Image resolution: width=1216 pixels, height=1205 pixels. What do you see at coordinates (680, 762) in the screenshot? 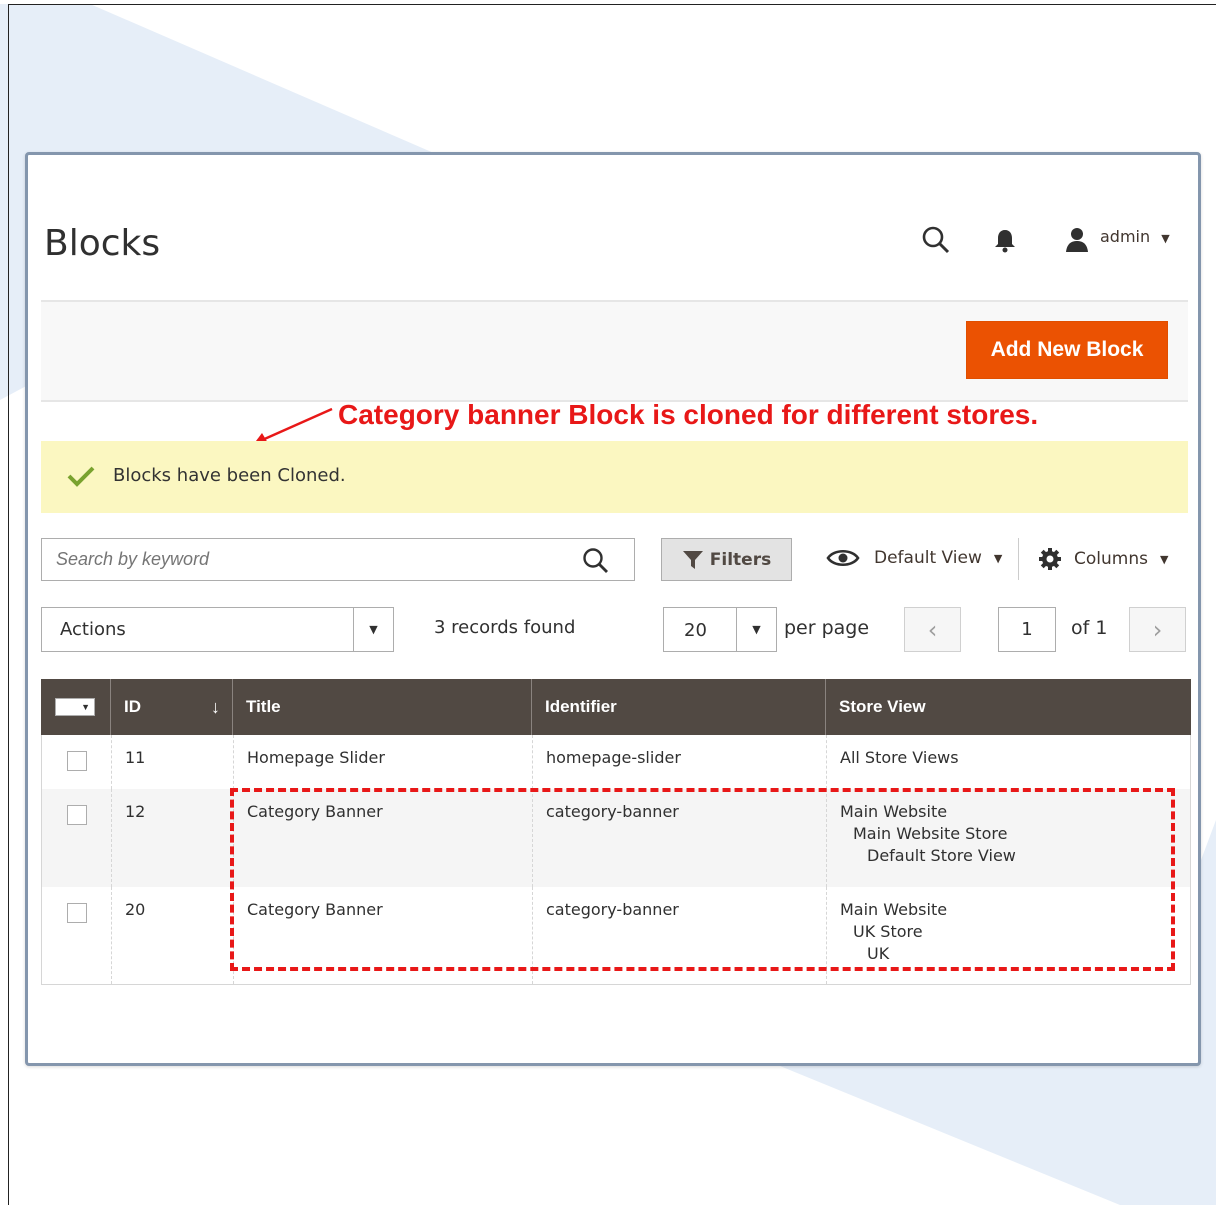
I see `cell-identifier: homepage-slider` at bounding box center [680, 762].